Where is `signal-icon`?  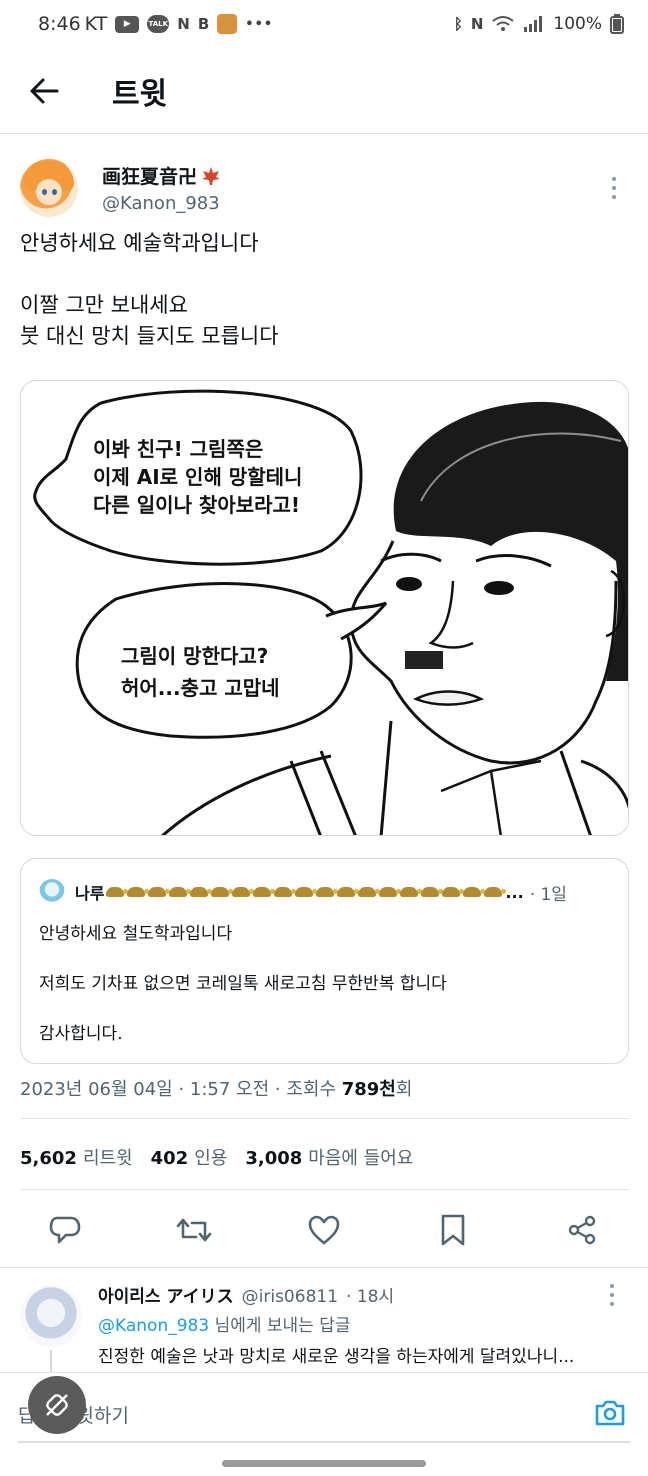
signal-icon is located at coordinates (533, 24).